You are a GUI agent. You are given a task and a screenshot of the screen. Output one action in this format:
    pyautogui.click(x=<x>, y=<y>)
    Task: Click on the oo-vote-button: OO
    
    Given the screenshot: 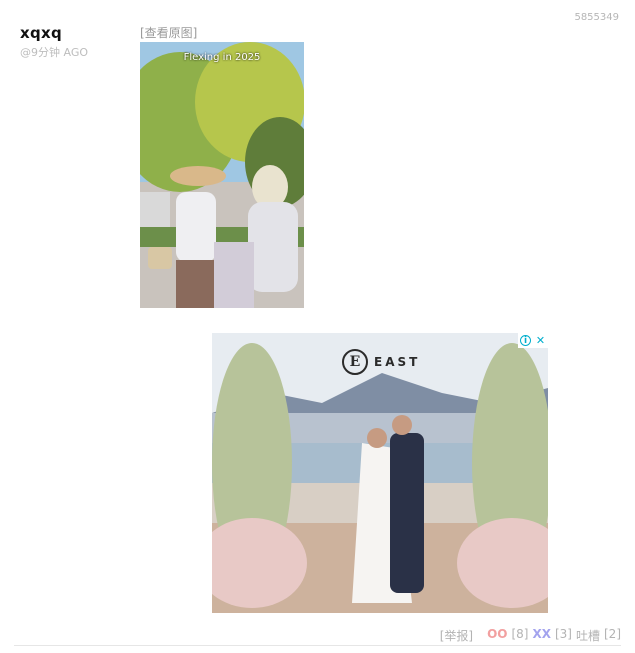 What is the action you would take?
    pyautogui.click(x=497, y=635)
    